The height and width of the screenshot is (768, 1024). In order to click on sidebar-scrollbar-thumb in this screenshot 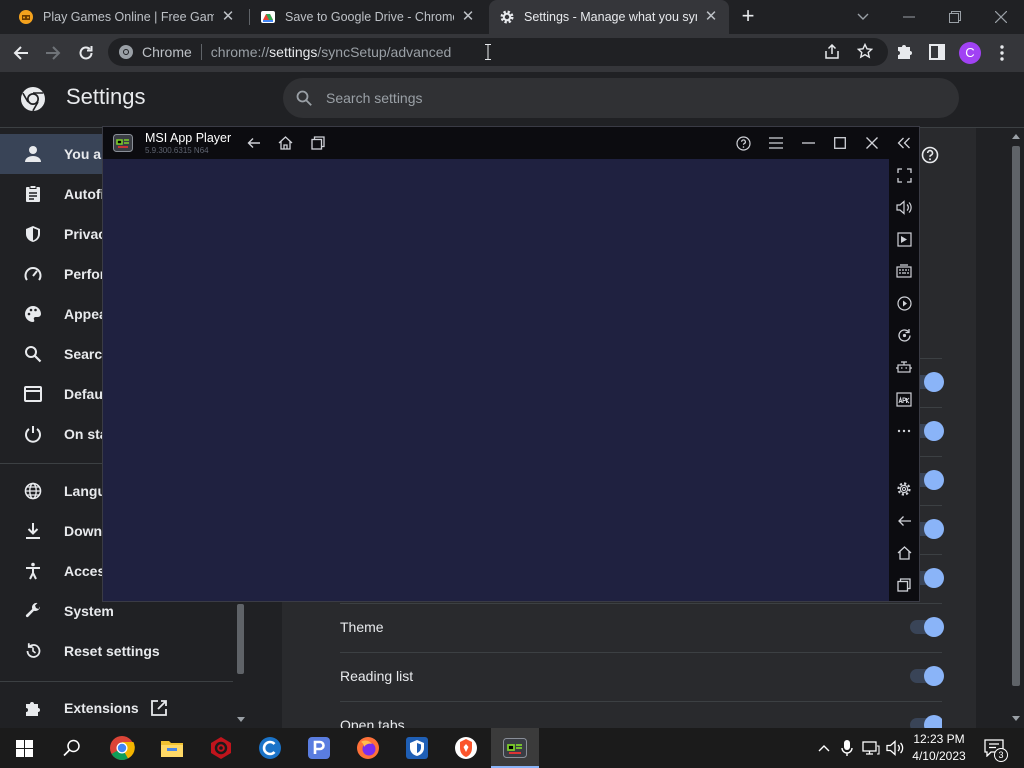, I will do `click(240, 639)`.